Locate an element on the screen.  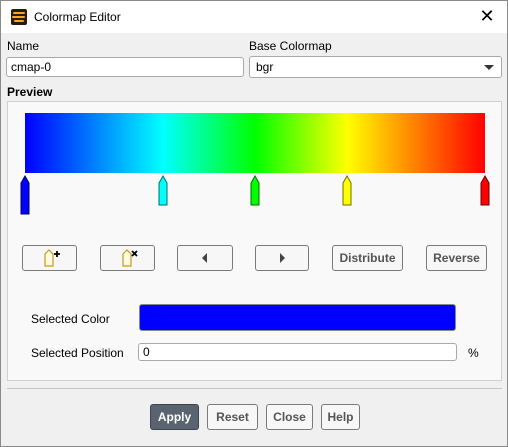
selected-position-input: 0 is located at coordinates (297, 352).